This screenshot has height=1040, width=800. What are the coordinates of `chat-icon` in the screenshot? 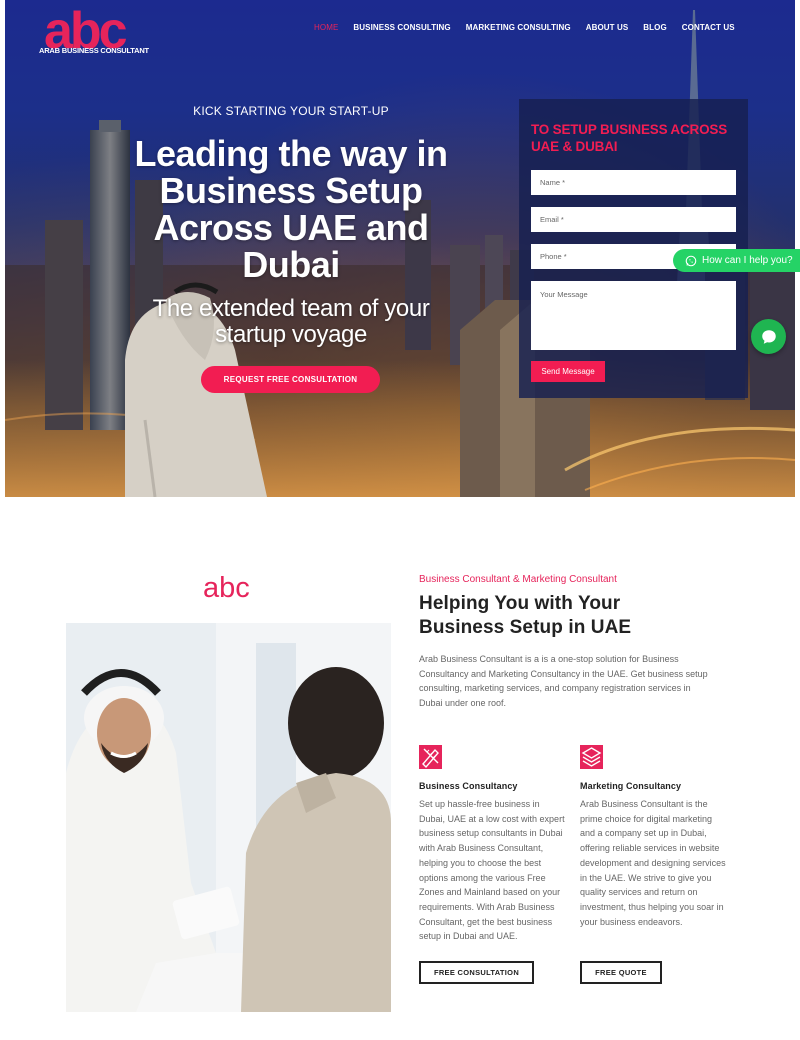 It's located at (768, 336).